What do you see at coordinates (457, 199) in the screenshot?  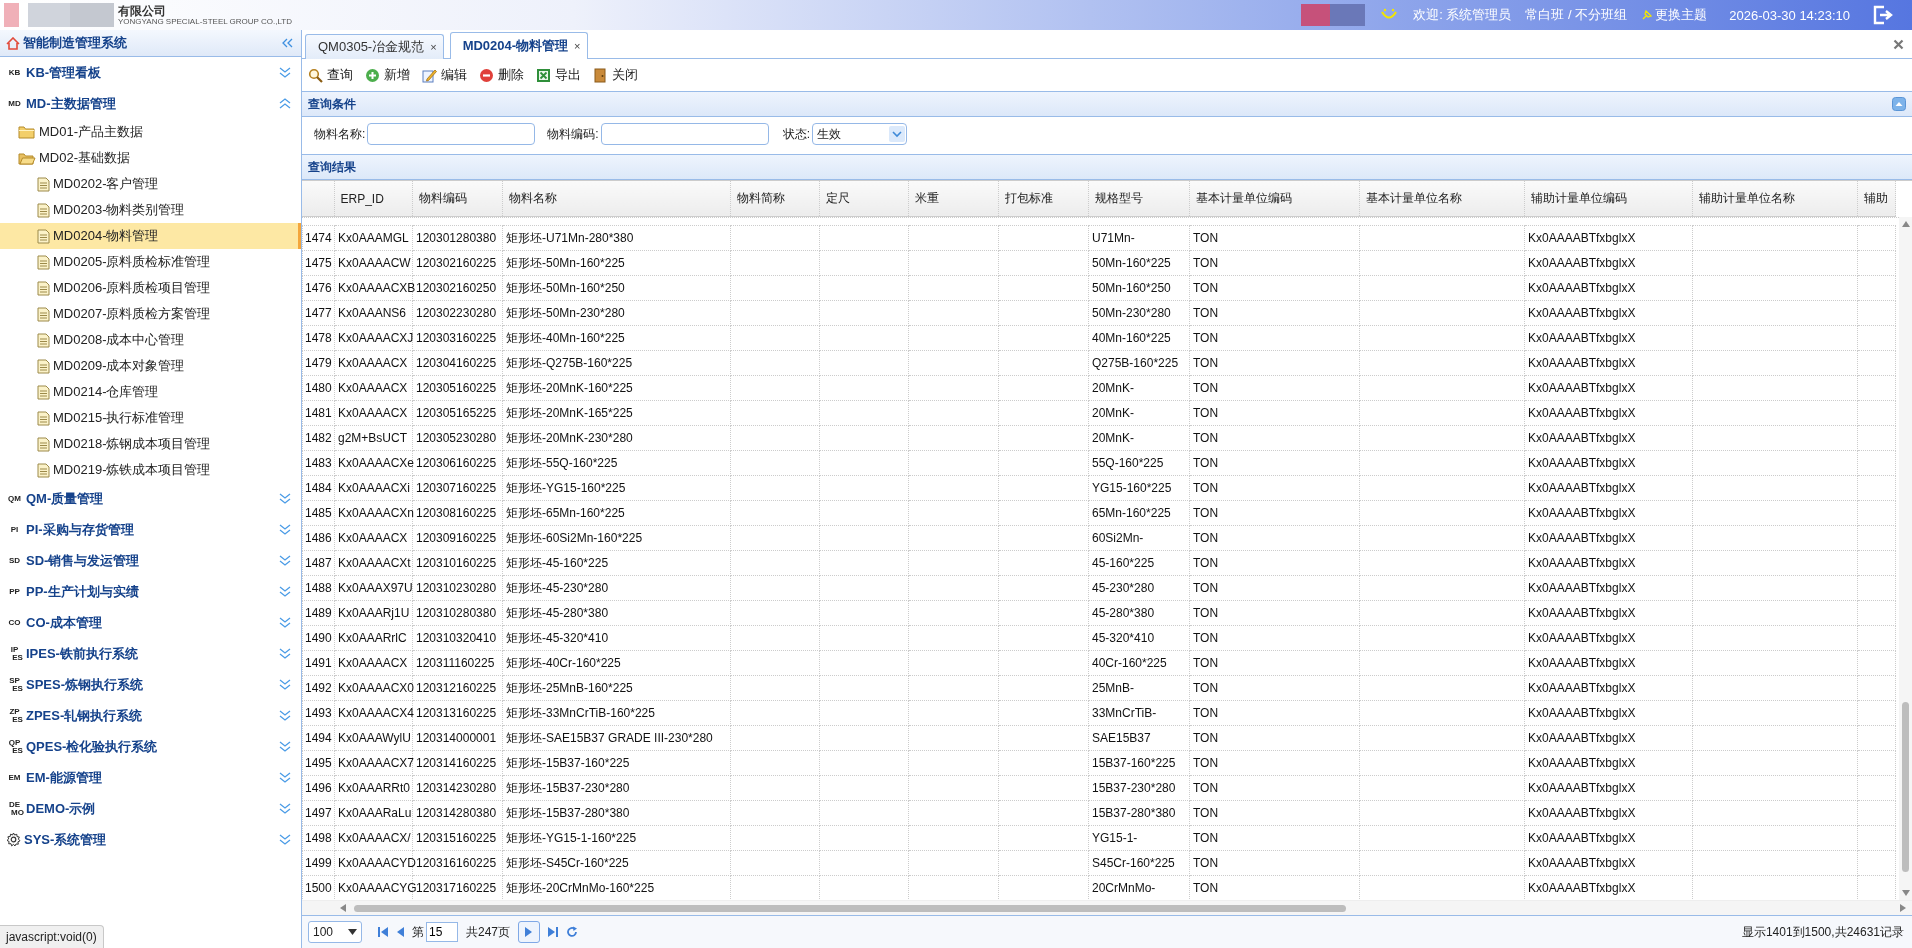 I see `column-header: 物料编码` at bounding box center [457, 199].